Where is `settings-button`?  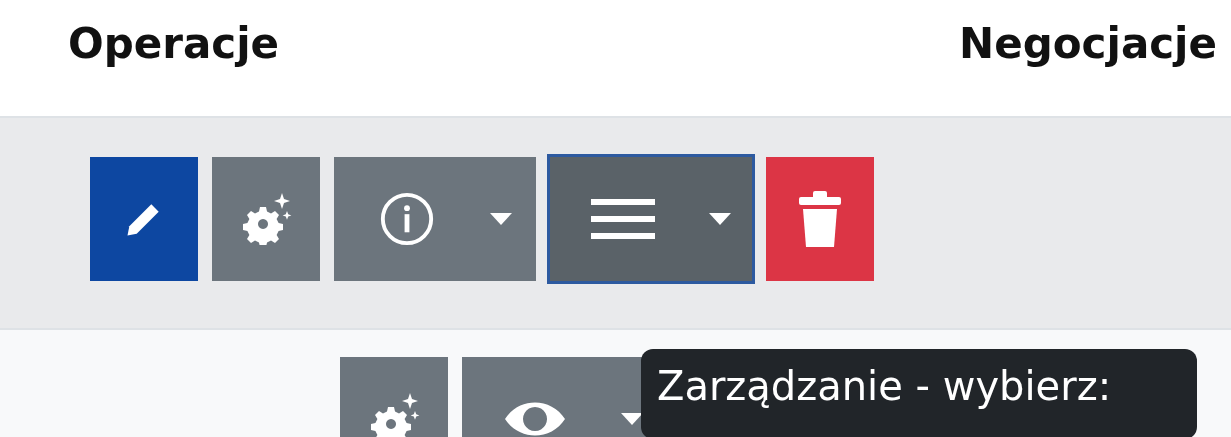 settings-button is located at coordinates (266, 219).